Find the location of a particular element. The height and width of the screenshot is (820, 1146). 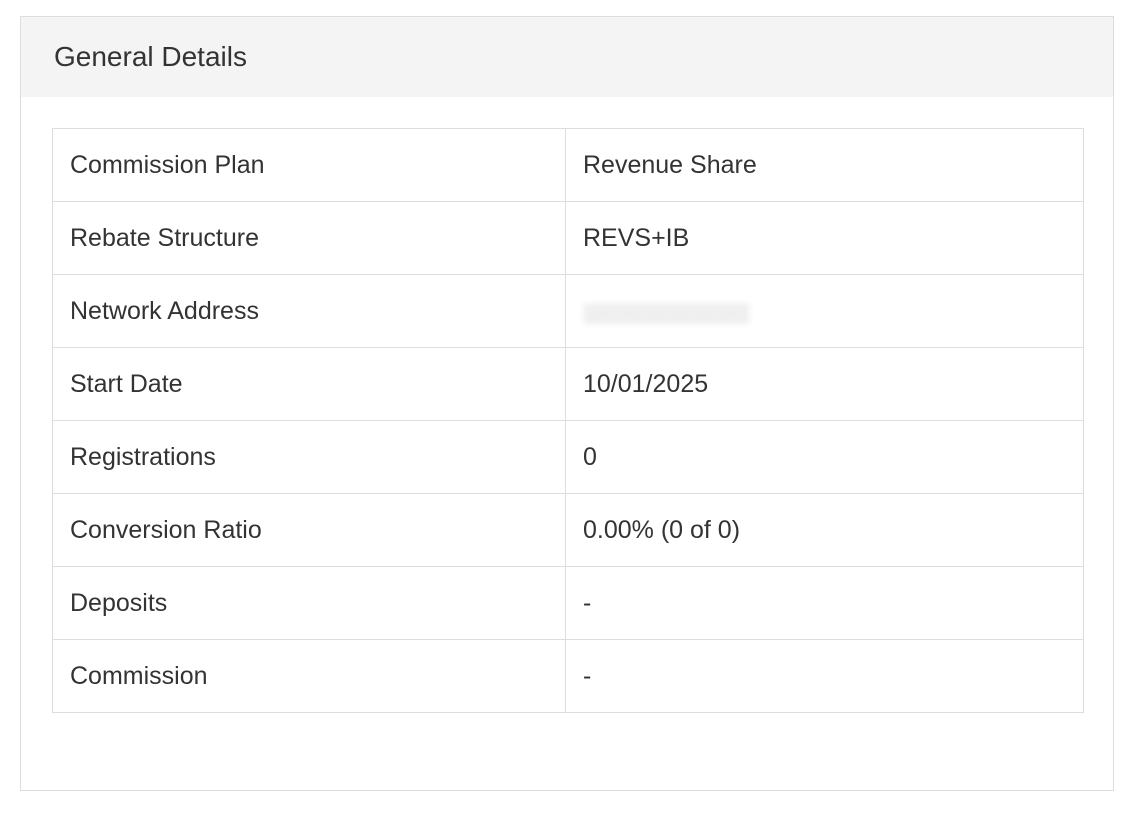

row-value: REVS+IB is located at coordinates (824, 238).